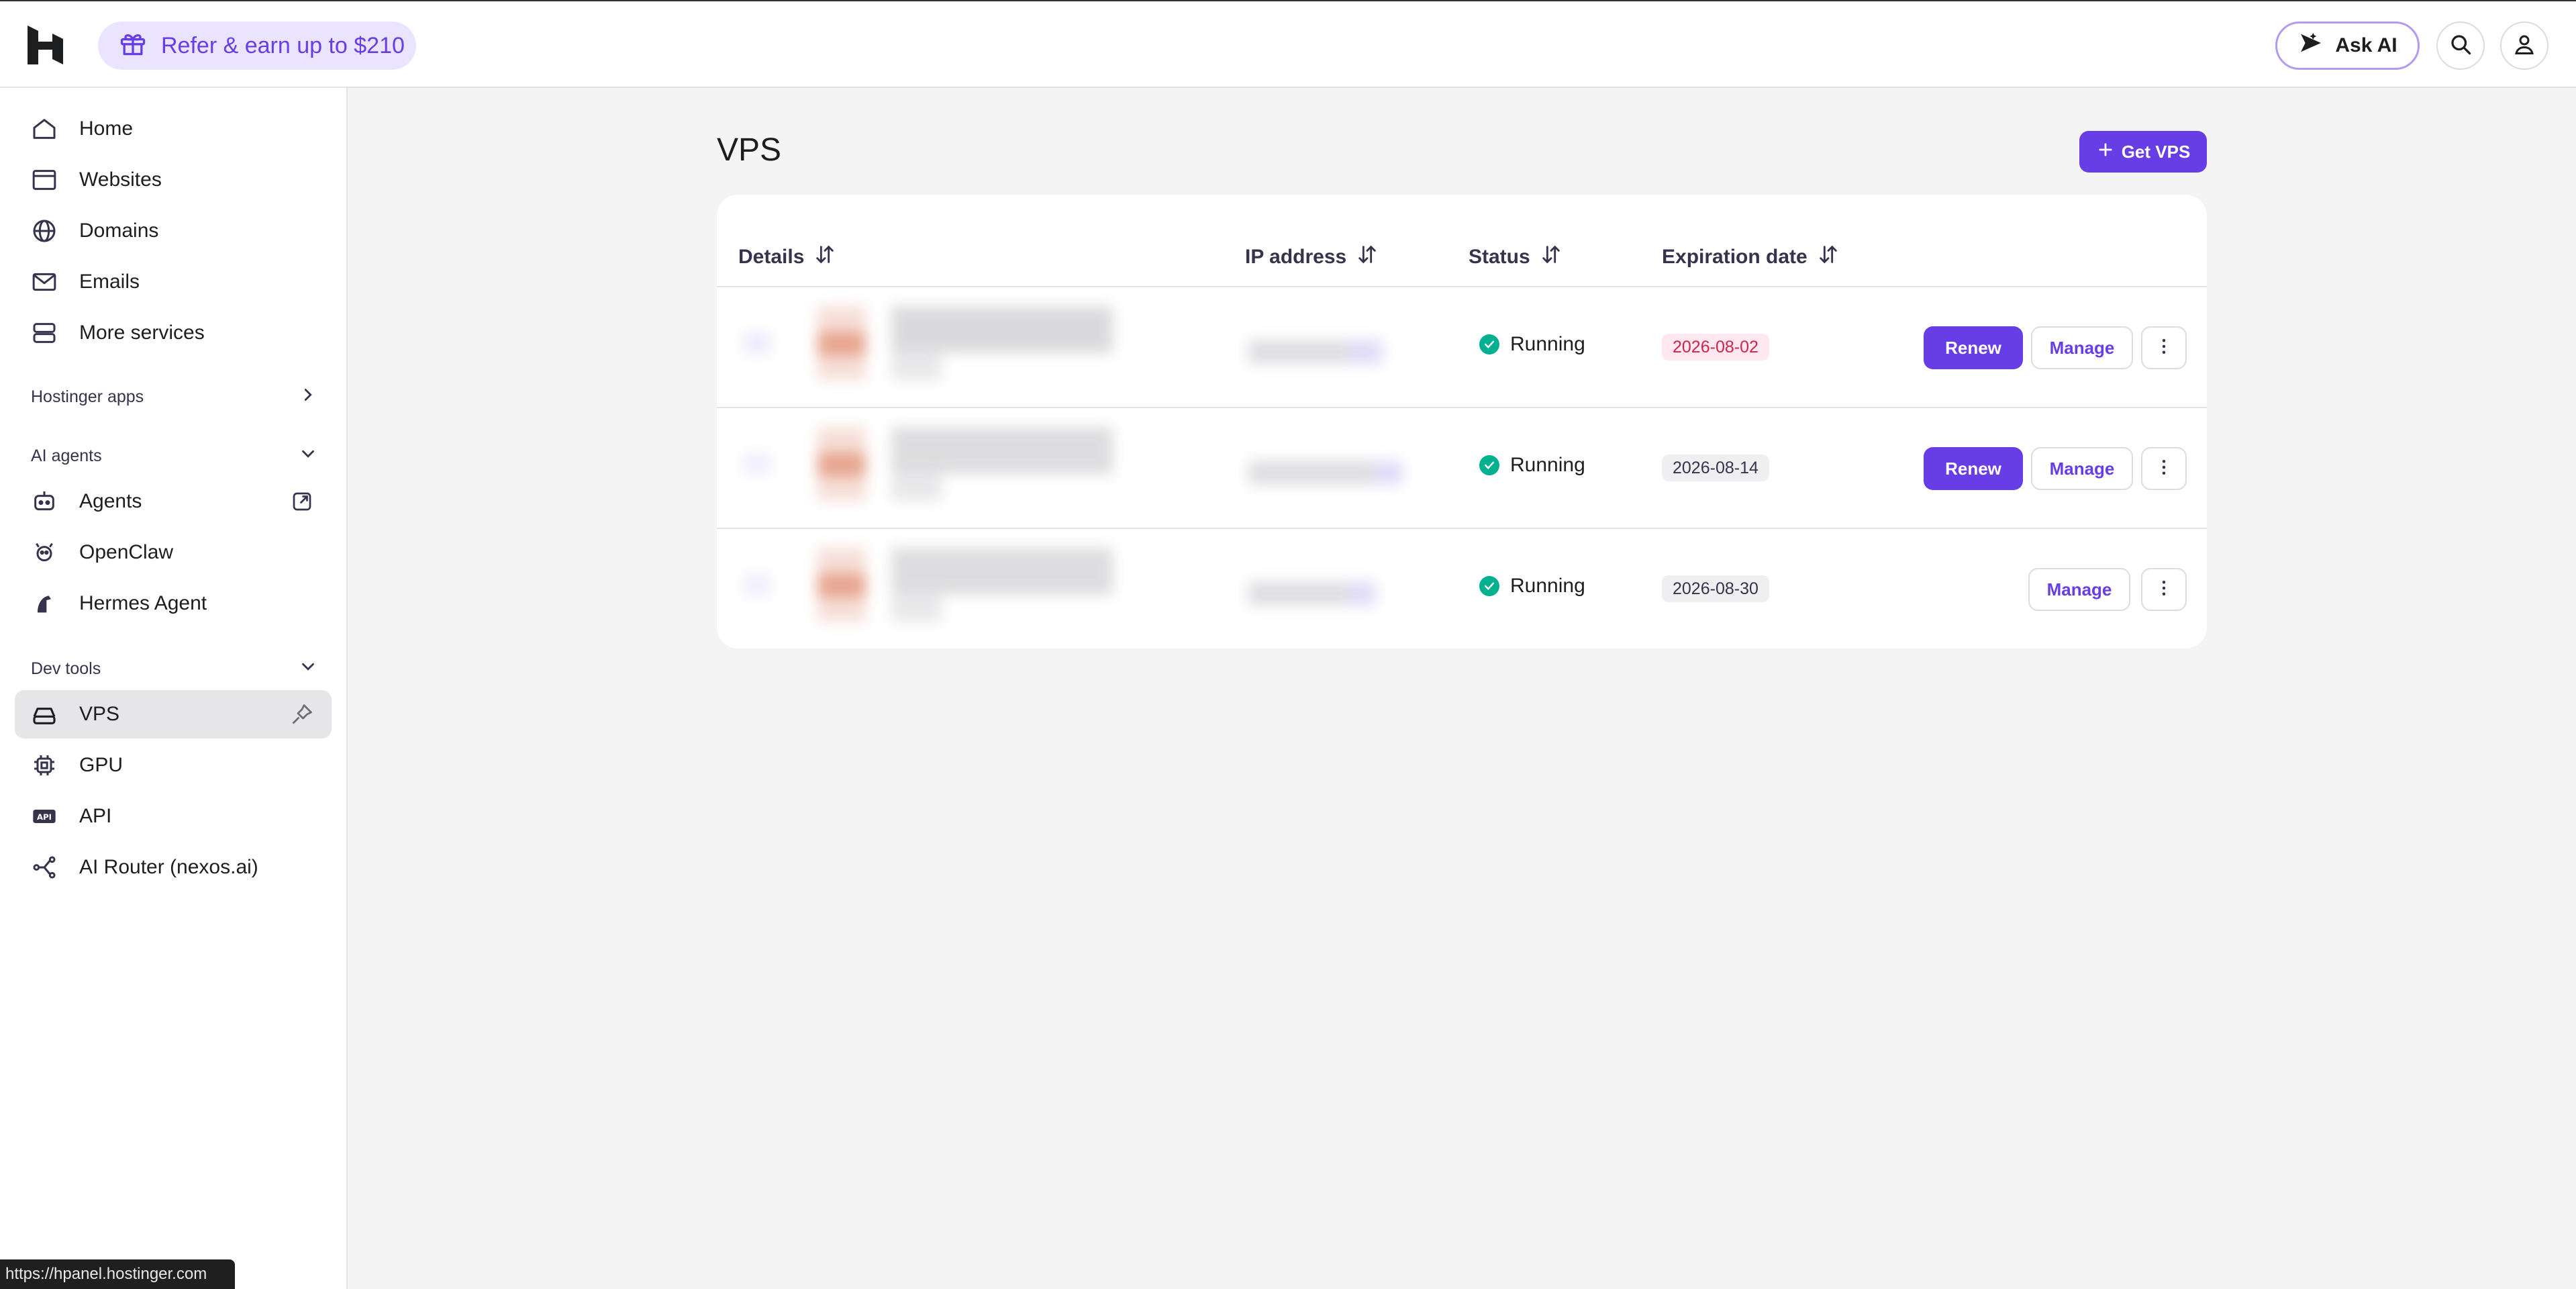 This screenshot has height=1289, width=2576. I want to click on svg-text: API, so click(44, 817).